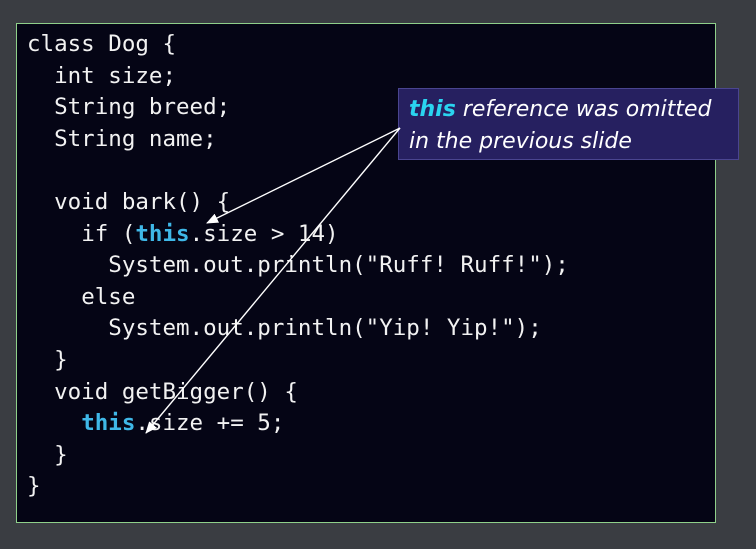 The image size is (756, 549). I want to click on code-line-1: class Dog {, so click(102, 44).